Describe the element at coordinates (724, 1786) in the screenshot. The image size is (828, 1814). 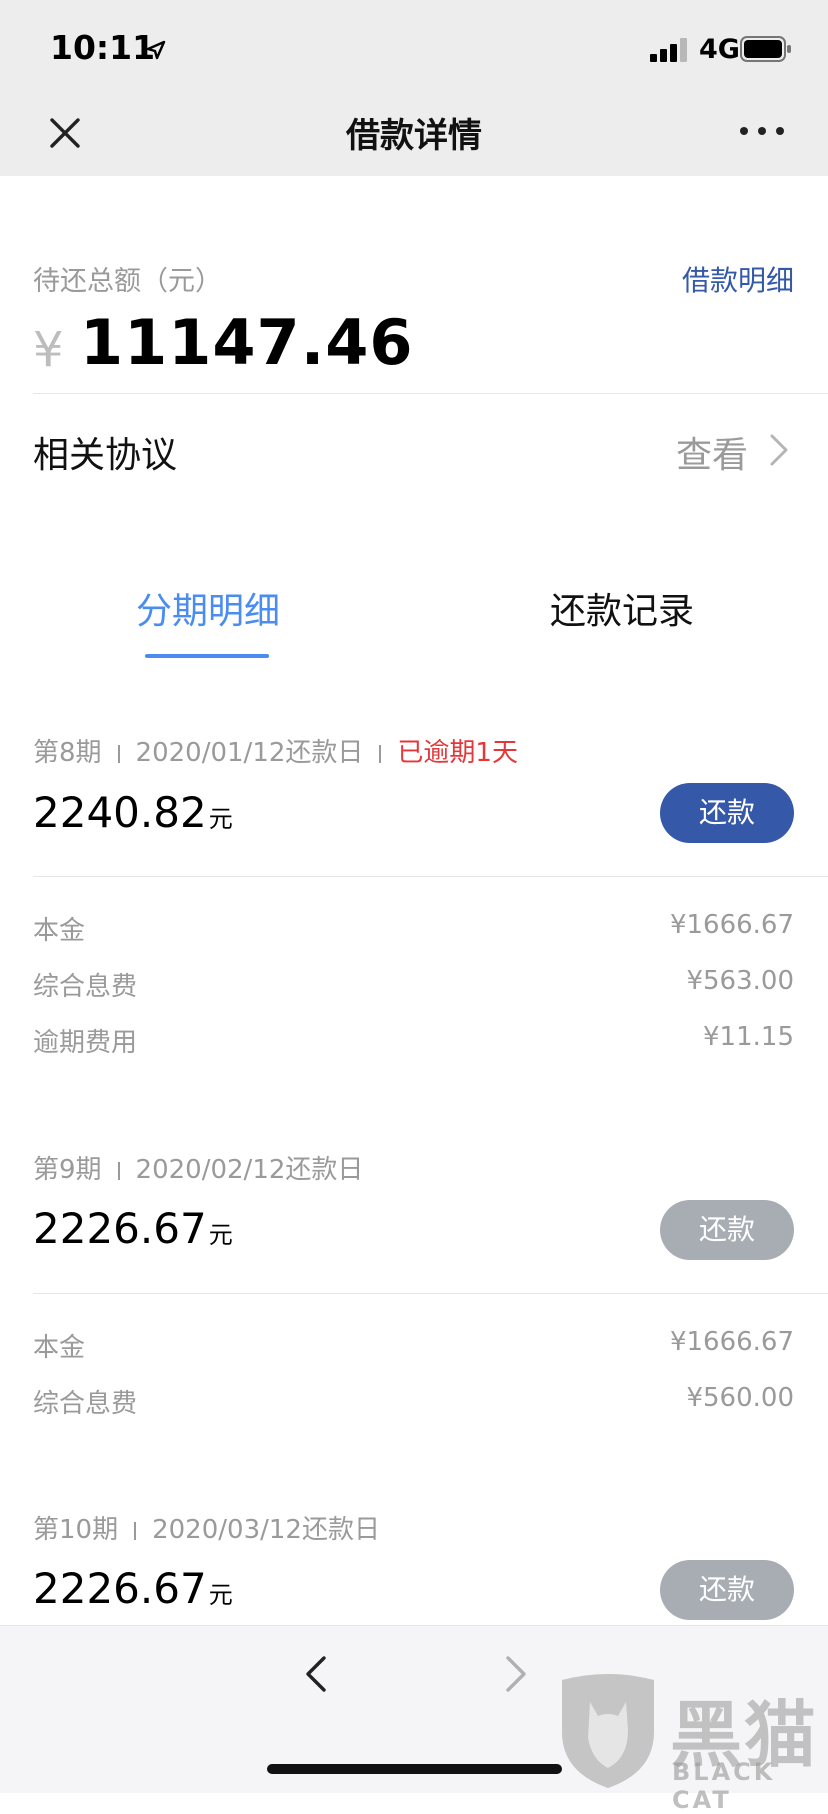
I see `watermark-en-text: BLACK CAT` at that location.